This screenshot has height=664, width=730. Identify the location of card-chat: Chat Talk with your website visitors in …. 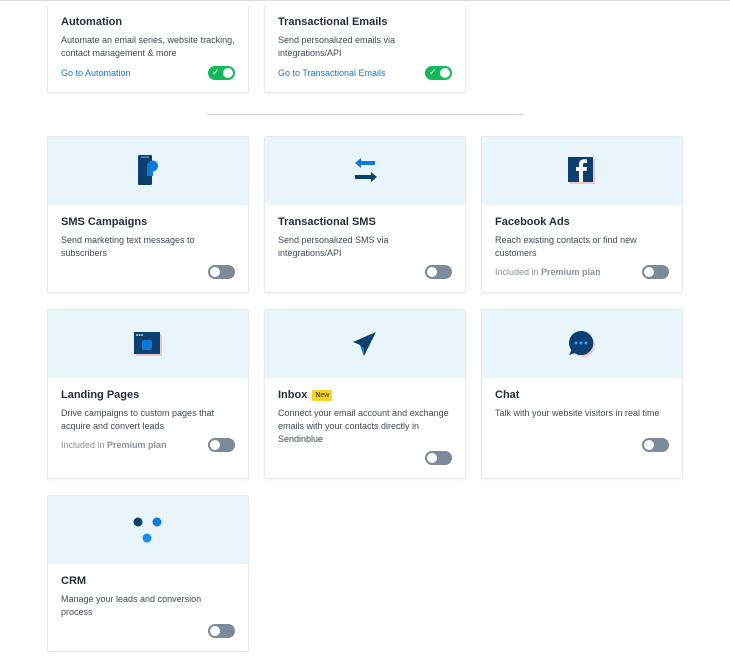
(582, 394).